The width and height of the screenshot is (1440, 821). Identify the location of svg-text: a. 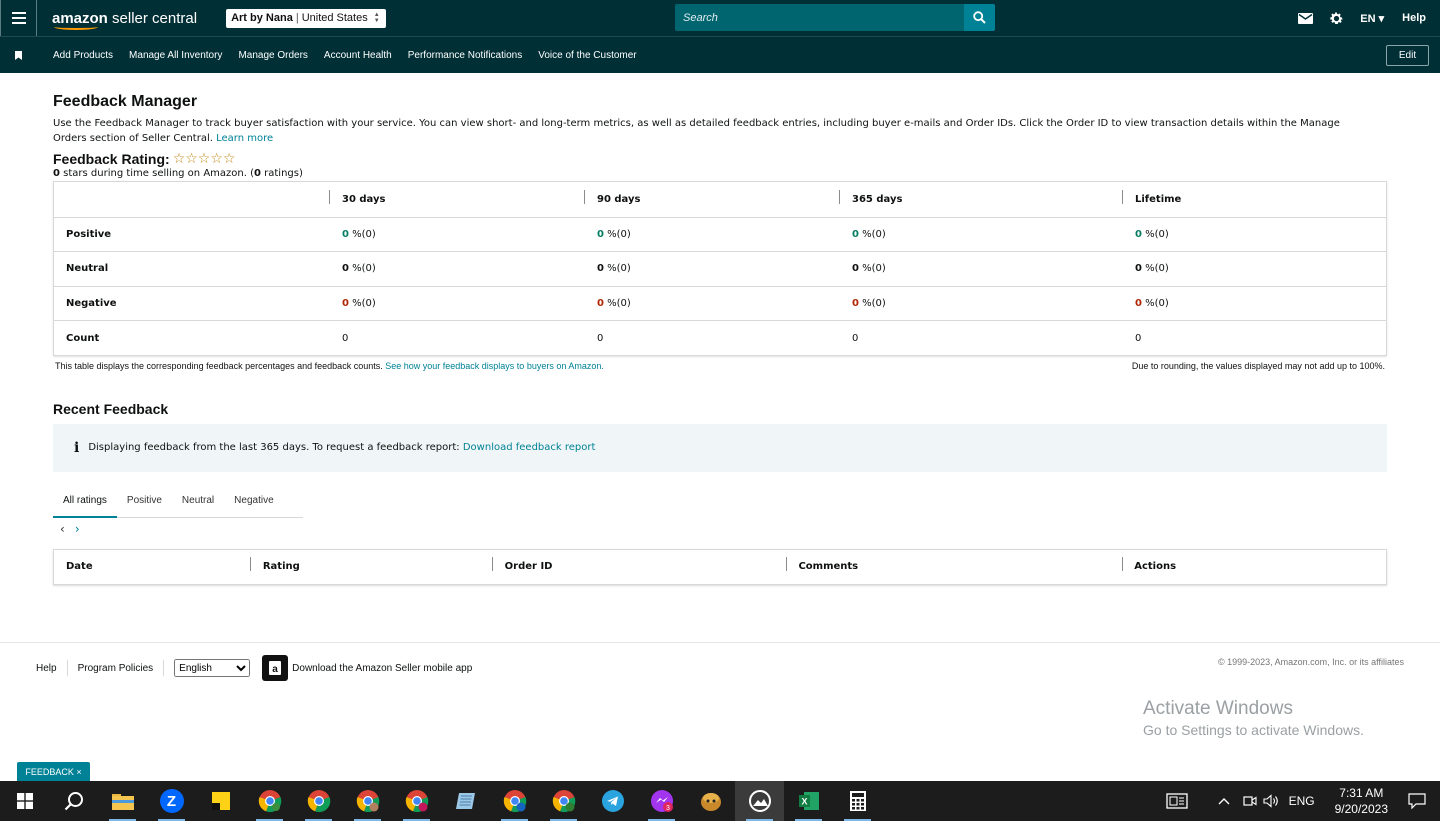
(275, 669).